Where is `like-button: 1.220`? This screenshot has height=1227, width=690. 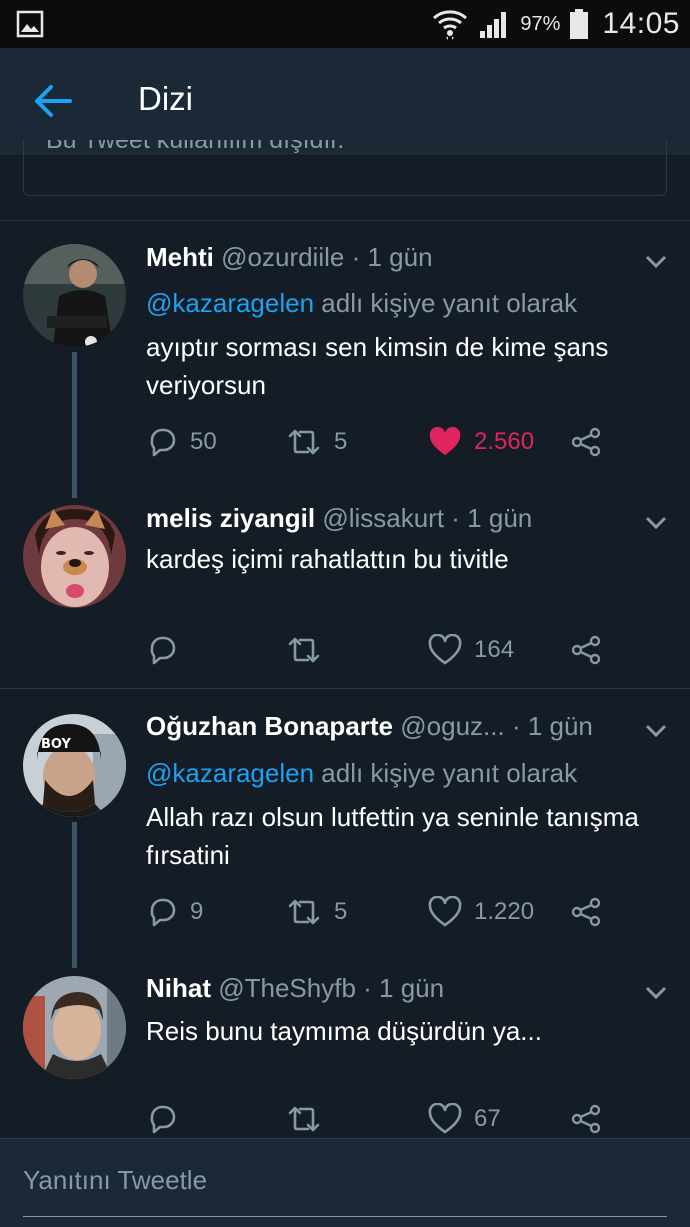
like-button: 1.220 is located at coordinates (481, 912).